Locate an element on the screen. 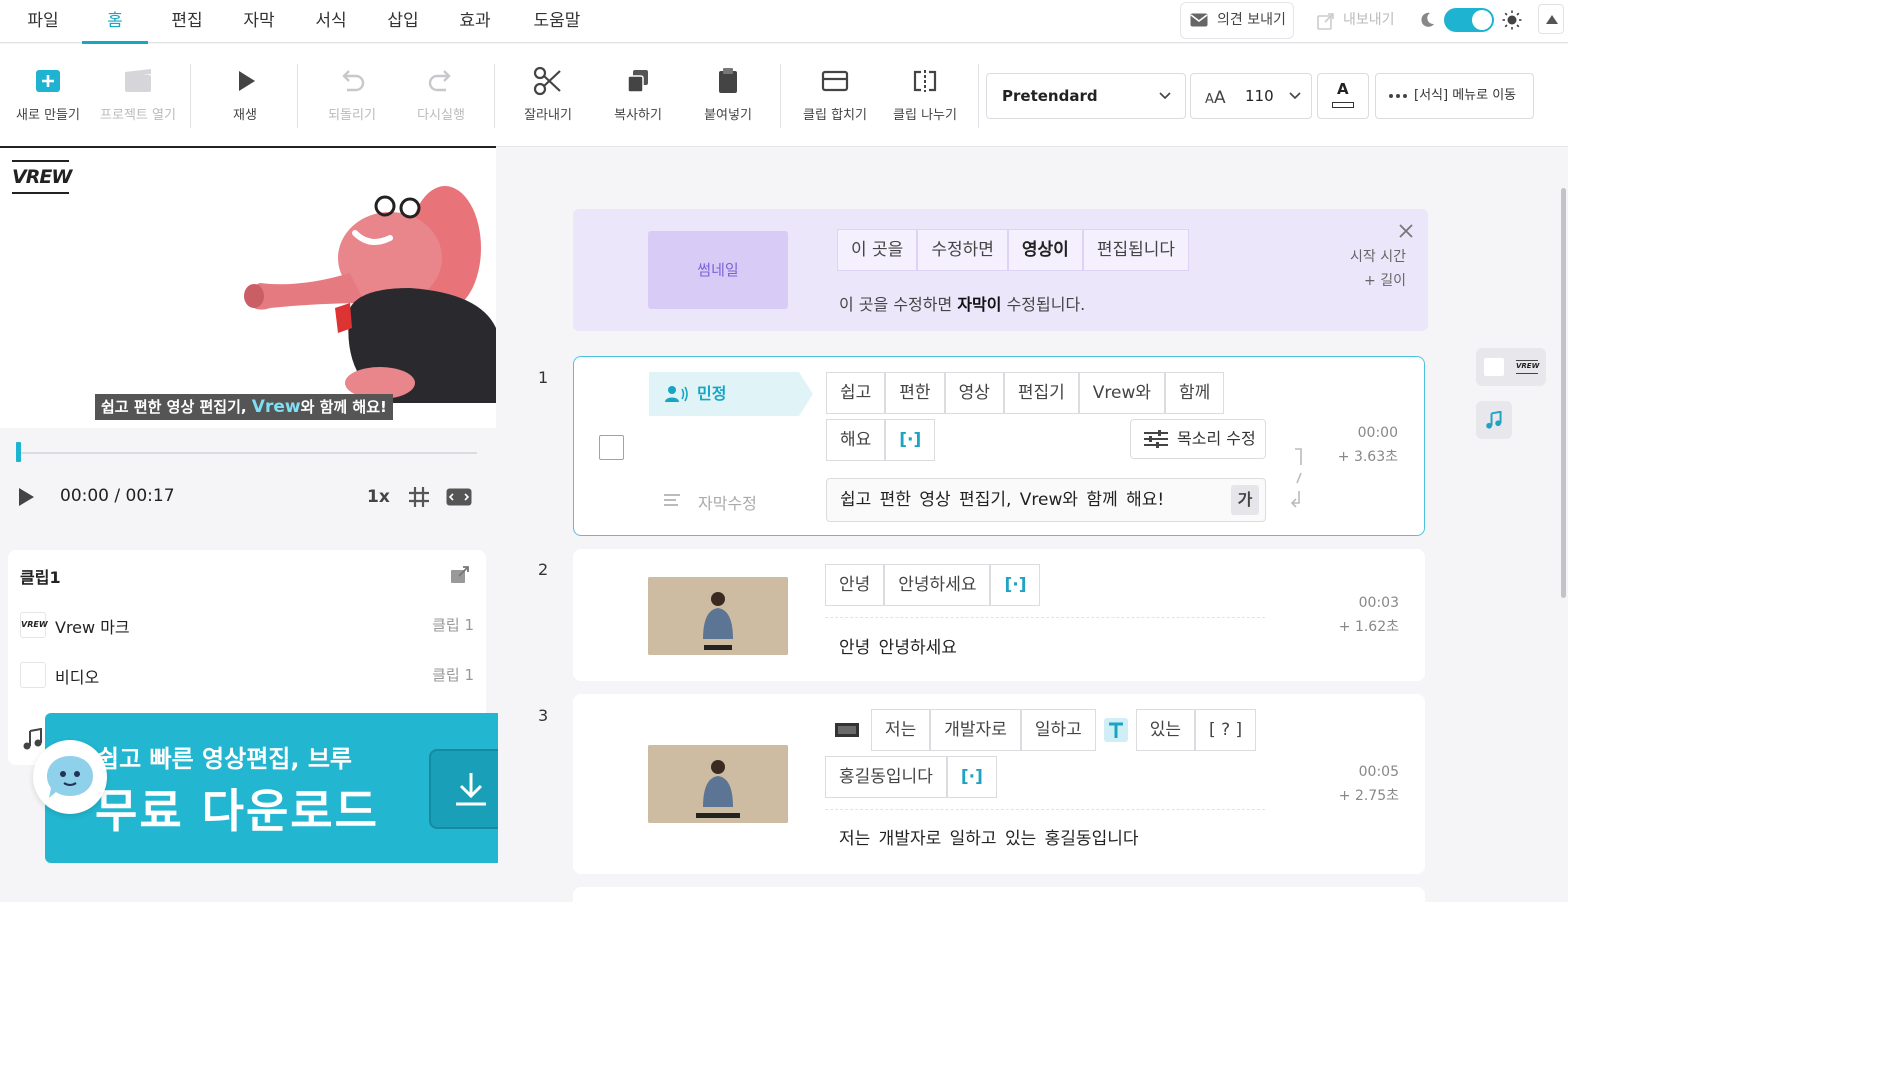 Image resolution: width=1890 pixels, height=1087 pixels. cut-button: 잘라내기 is located at coordinates (548, 95).